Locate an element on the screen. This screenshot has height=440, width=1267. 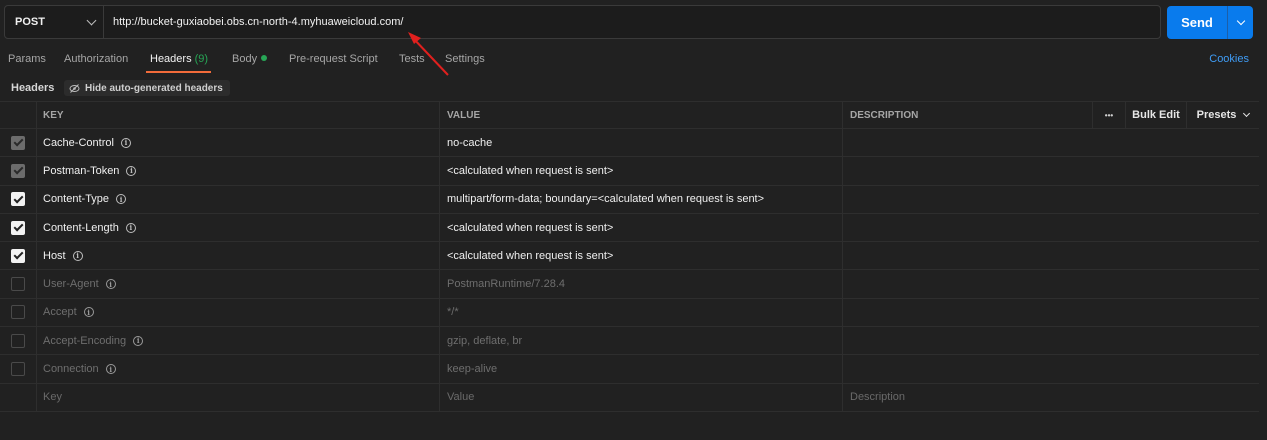
hide-auto-headers-button: Hide auto-generated headers is located at coordinates (147, 88).